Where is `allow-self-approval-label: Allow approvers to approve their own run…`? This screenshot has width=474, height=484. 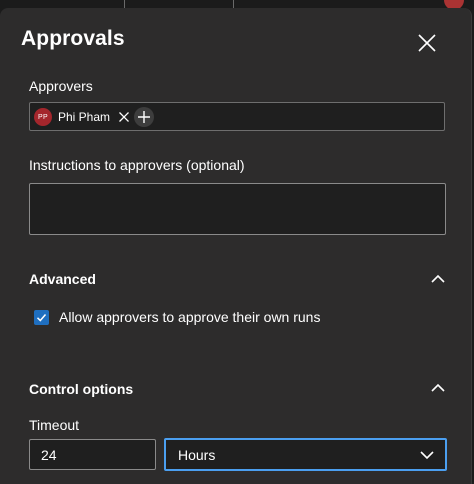
allow-self-approval-label: Allow approvers to approve their own run… is located at coordinates (190, 317).